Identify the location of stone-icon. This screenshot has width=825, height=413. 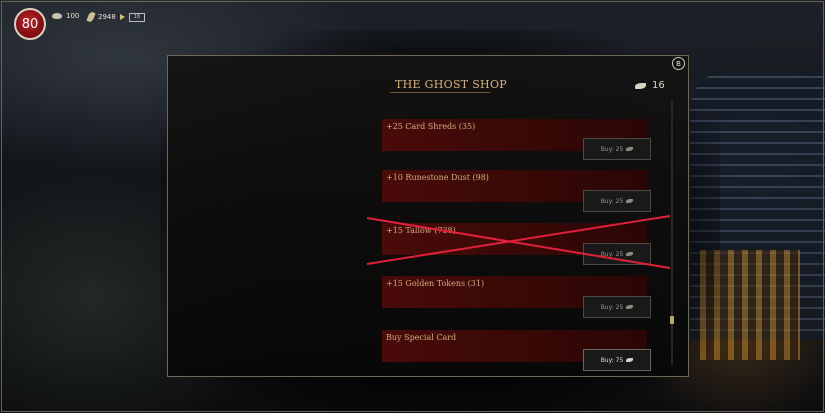
(57, 16).